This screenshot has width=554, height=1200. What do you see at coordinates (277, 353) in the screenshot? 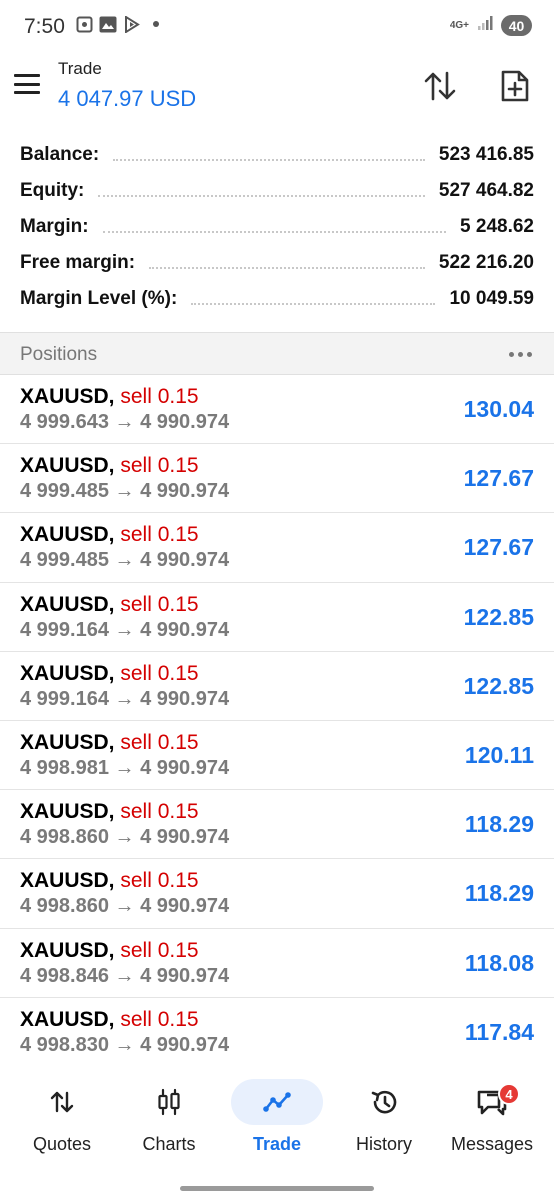
I see `positions-section-header: Positions` at bounding box center [277, 353].